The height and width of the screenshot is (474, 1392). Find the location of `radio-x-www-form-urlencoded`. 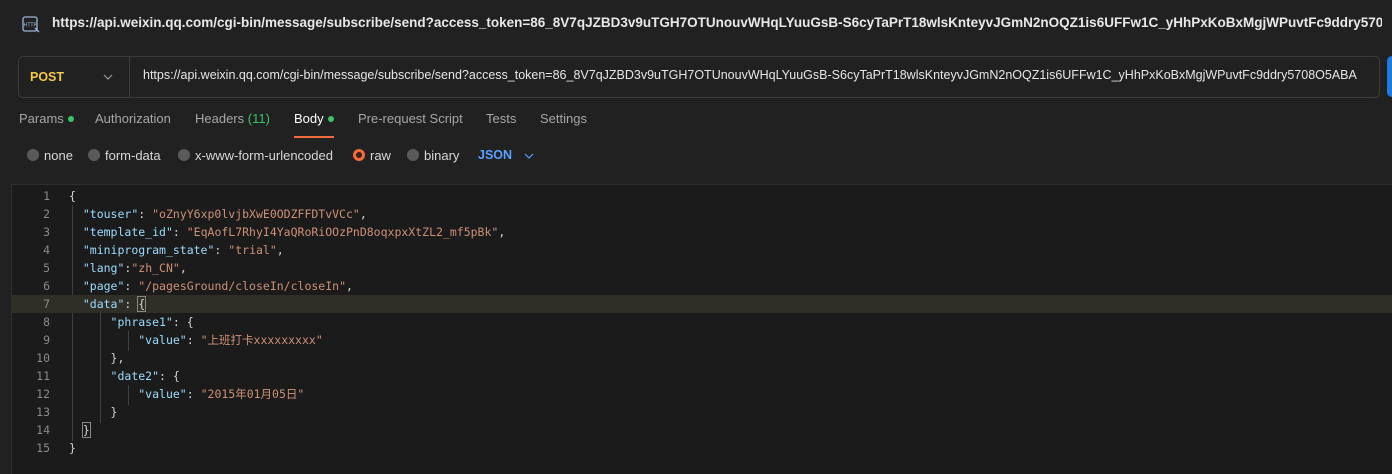

radio-x-www-form-urlencoded is located at coordinates (184, 155).